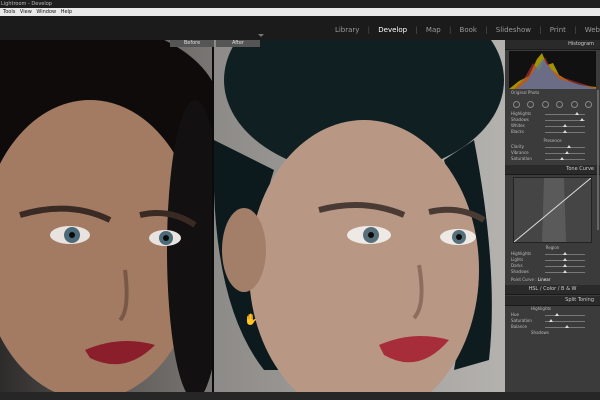 This screenshot has height=400, width=600. What do you see at coordinates (46, 12) in the screenshot?
I see `menu-window: Window` at bounding box center [46, 12].